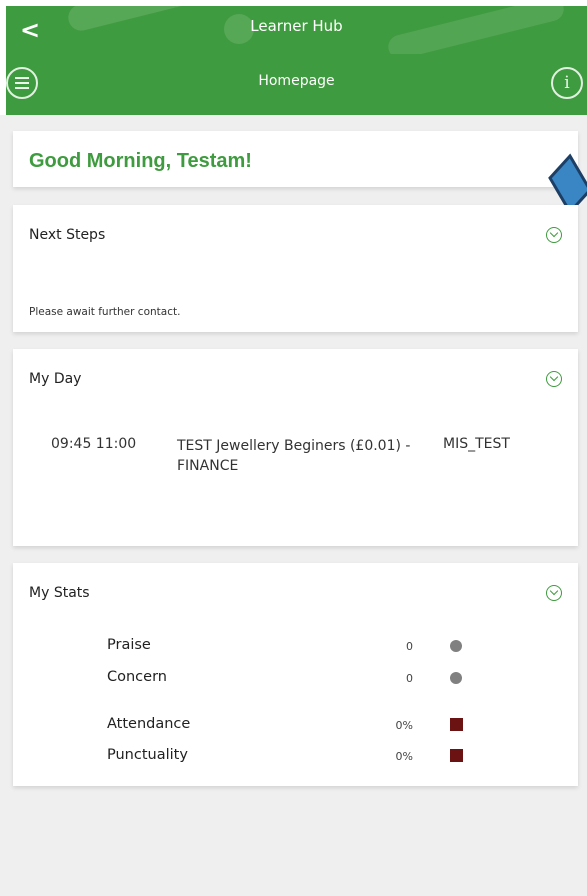 This screenshot has width=587, height=896. I want to click on next-steps-card: Next Steps Please await further contact., so click(295, 268).